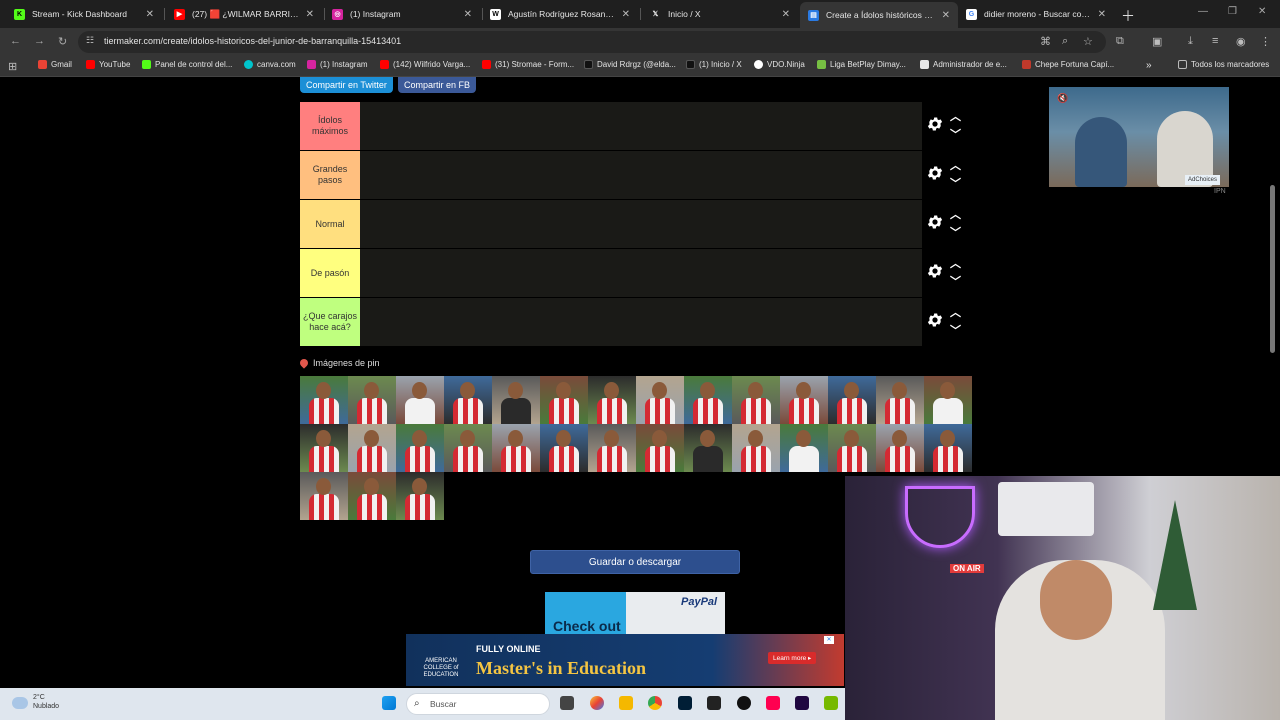  Describe the element at coordinates (46, 702) in the screenshot. I see `weather-widget: 2°C Nublado` at that location.